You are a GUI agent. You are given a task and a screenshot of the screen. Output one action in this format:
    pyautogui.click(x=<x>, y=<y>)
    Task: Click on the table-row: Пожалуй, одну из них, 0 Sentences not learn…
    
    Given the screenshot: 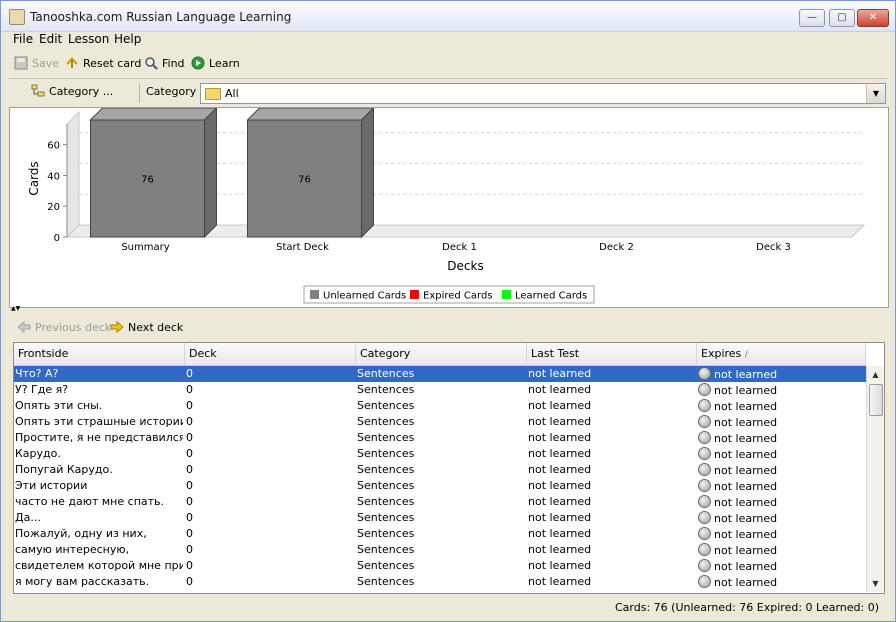 What is the action you would take?
    pyautogui.click(x=440, y=534)
    